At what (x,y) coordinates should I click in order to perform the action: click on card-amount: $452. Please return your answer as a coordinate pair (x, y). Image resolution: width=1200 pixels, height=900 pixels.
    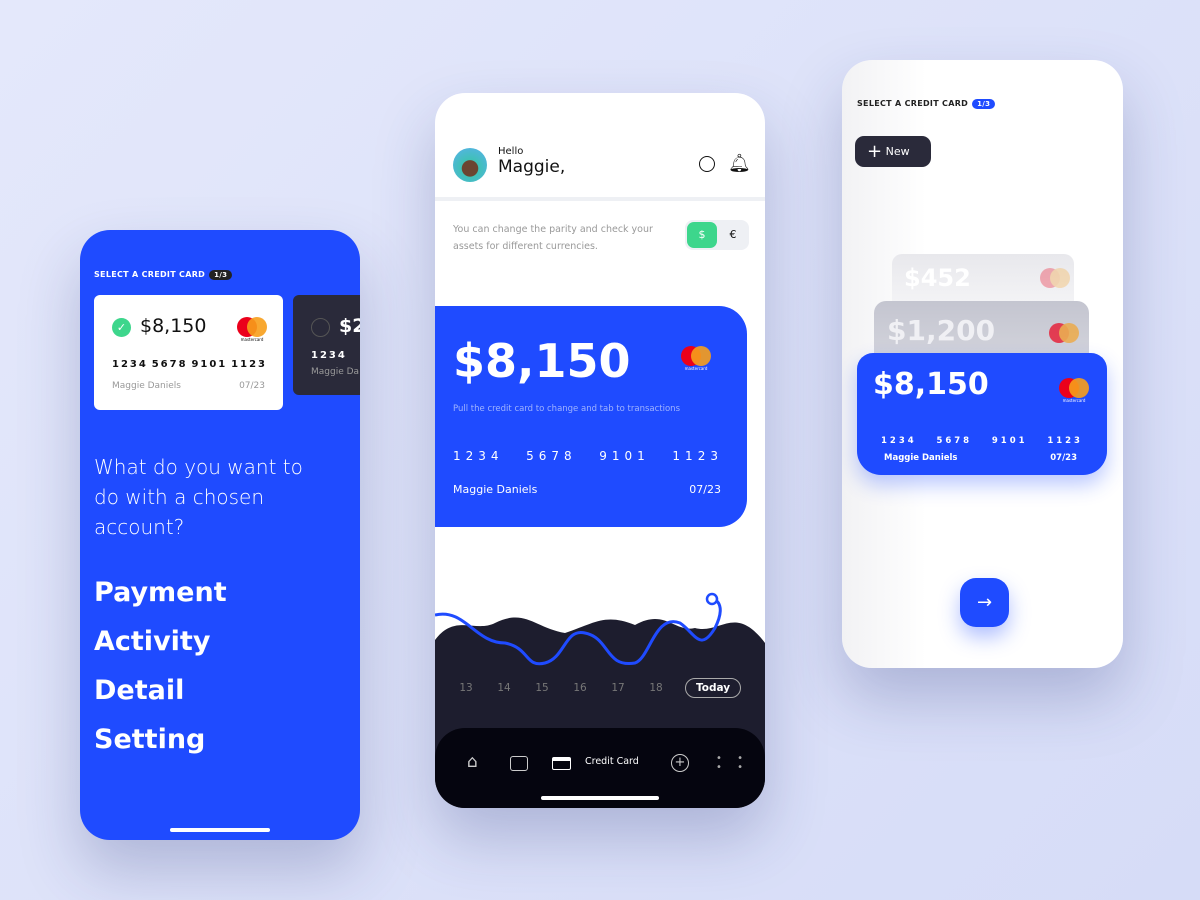
    Looking at the image, I should click on (937, 278).